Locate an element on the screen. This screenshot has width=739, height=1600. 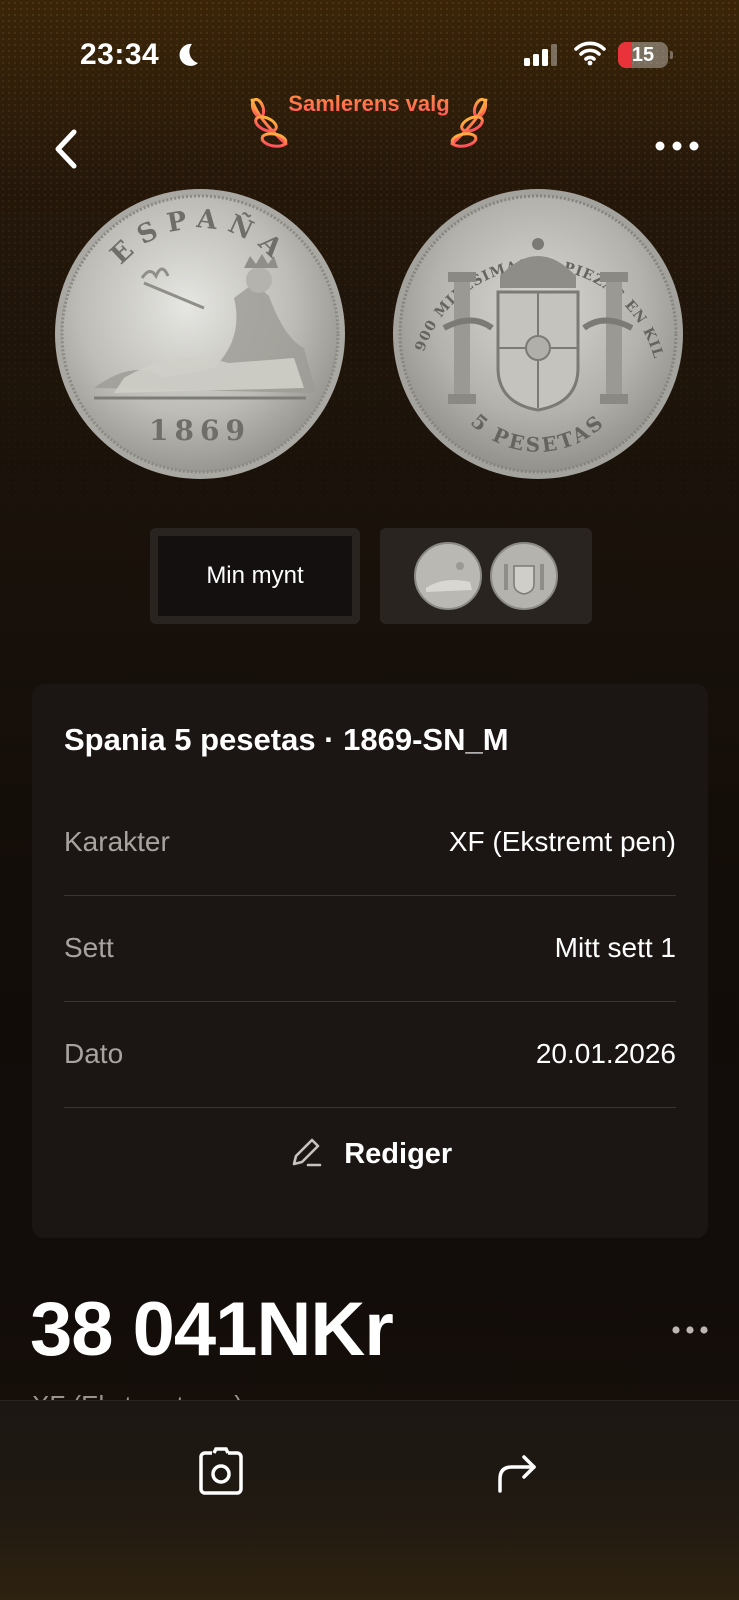
laurel-right-icon is located at coordinates (468, 126).